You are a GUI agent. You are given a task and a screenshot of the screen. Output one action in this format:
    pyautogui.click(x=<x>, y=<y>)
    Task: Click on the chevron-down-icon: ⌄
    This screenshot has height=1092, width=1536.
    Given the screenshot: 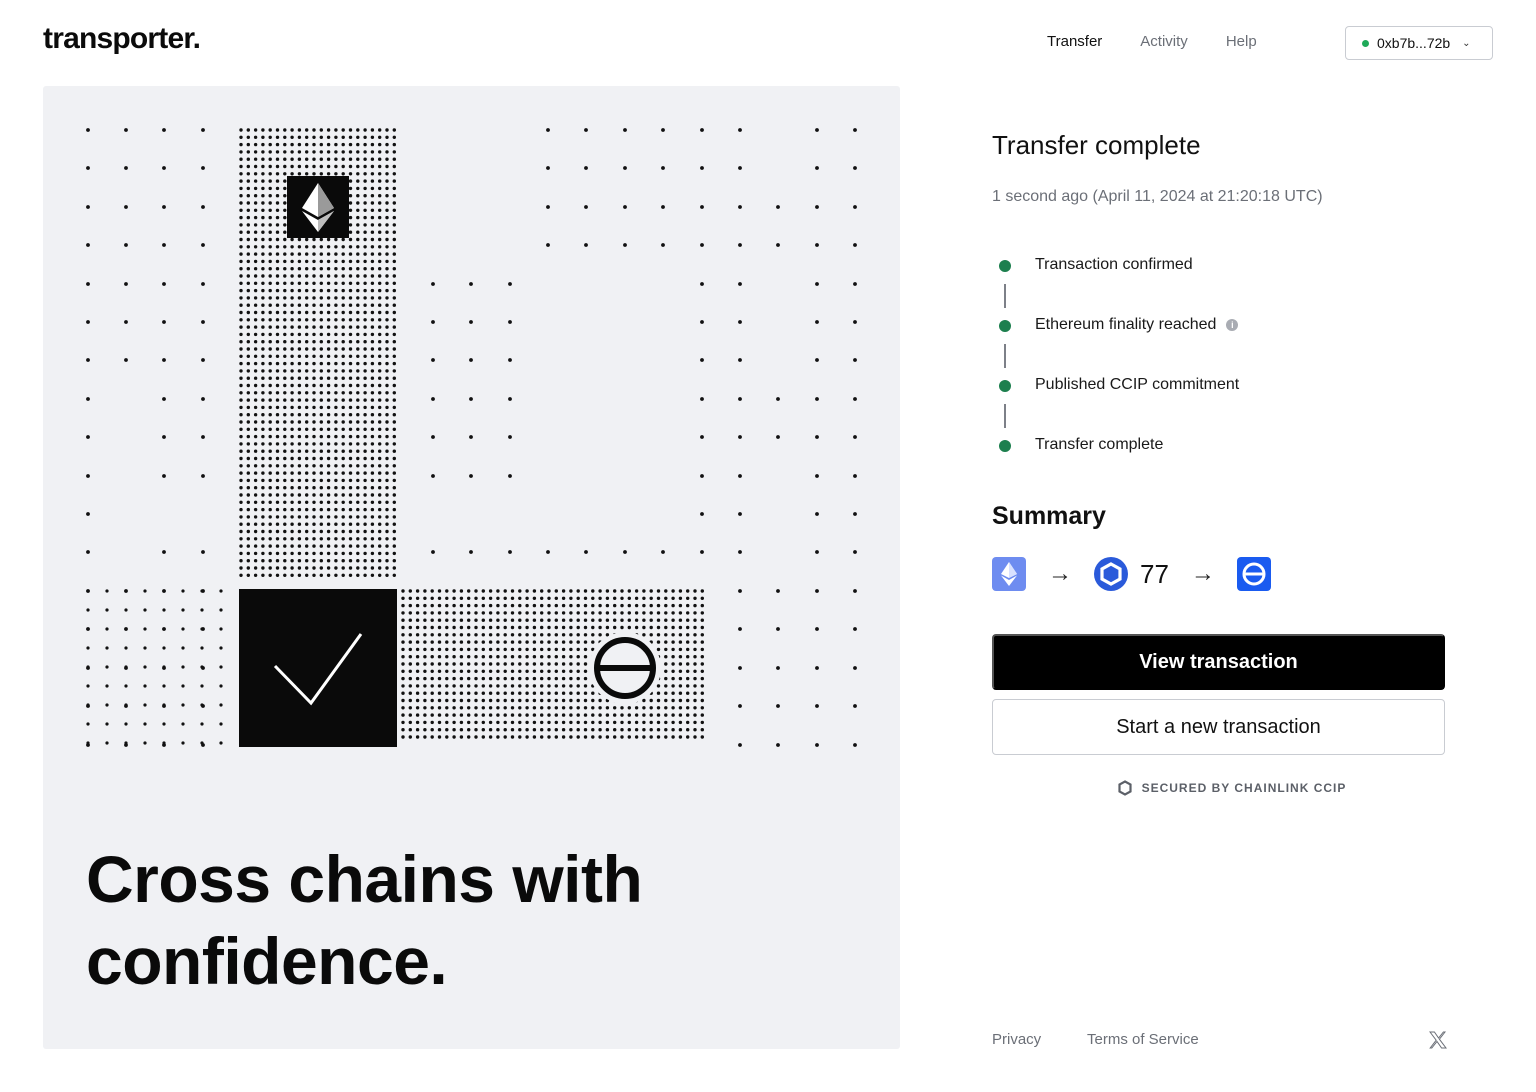 What is the action you would take?
    pyautogui.click(x=1466, y=43)
    